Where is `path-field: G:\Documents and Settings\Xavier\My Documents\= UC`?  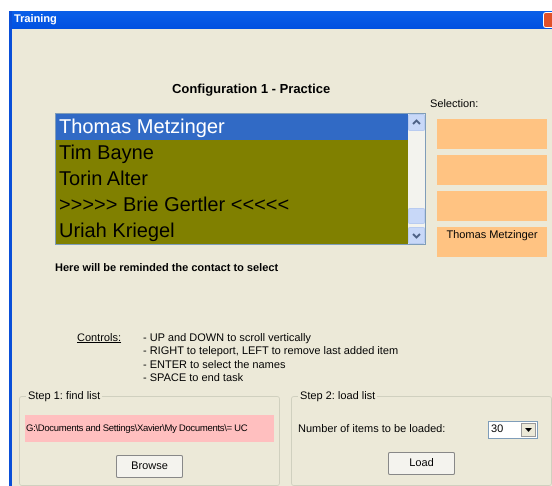
path-field: G:\Documents and Settings\Xavier\My Documents\= UC is located at coordinates (149, 428).